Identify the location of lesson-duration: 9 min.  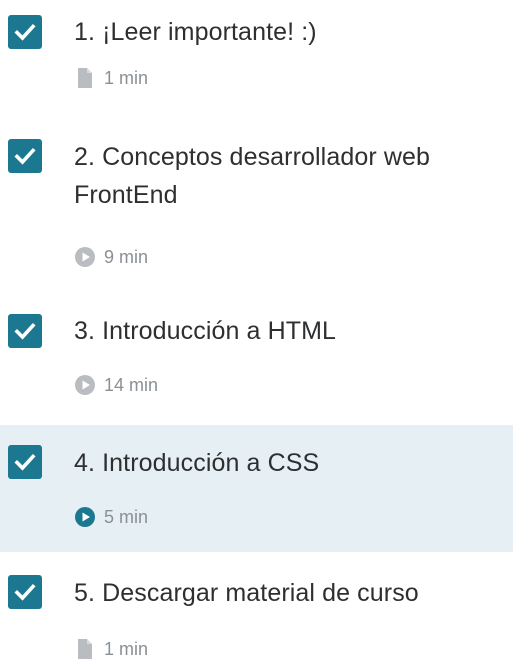
(126, 256).